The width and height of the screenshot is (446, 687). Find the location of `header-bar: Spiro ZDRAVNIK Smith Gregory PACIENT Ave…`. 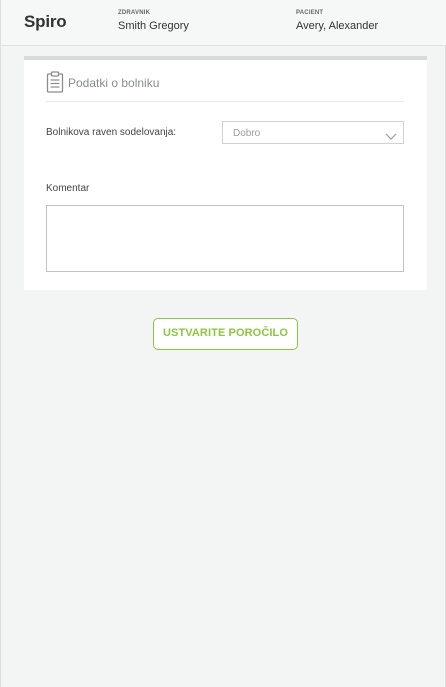

header-bar: Spiro ZDRAVNIK Smith Gregory PACIENT Ave… is located at coordinates (223, 23).